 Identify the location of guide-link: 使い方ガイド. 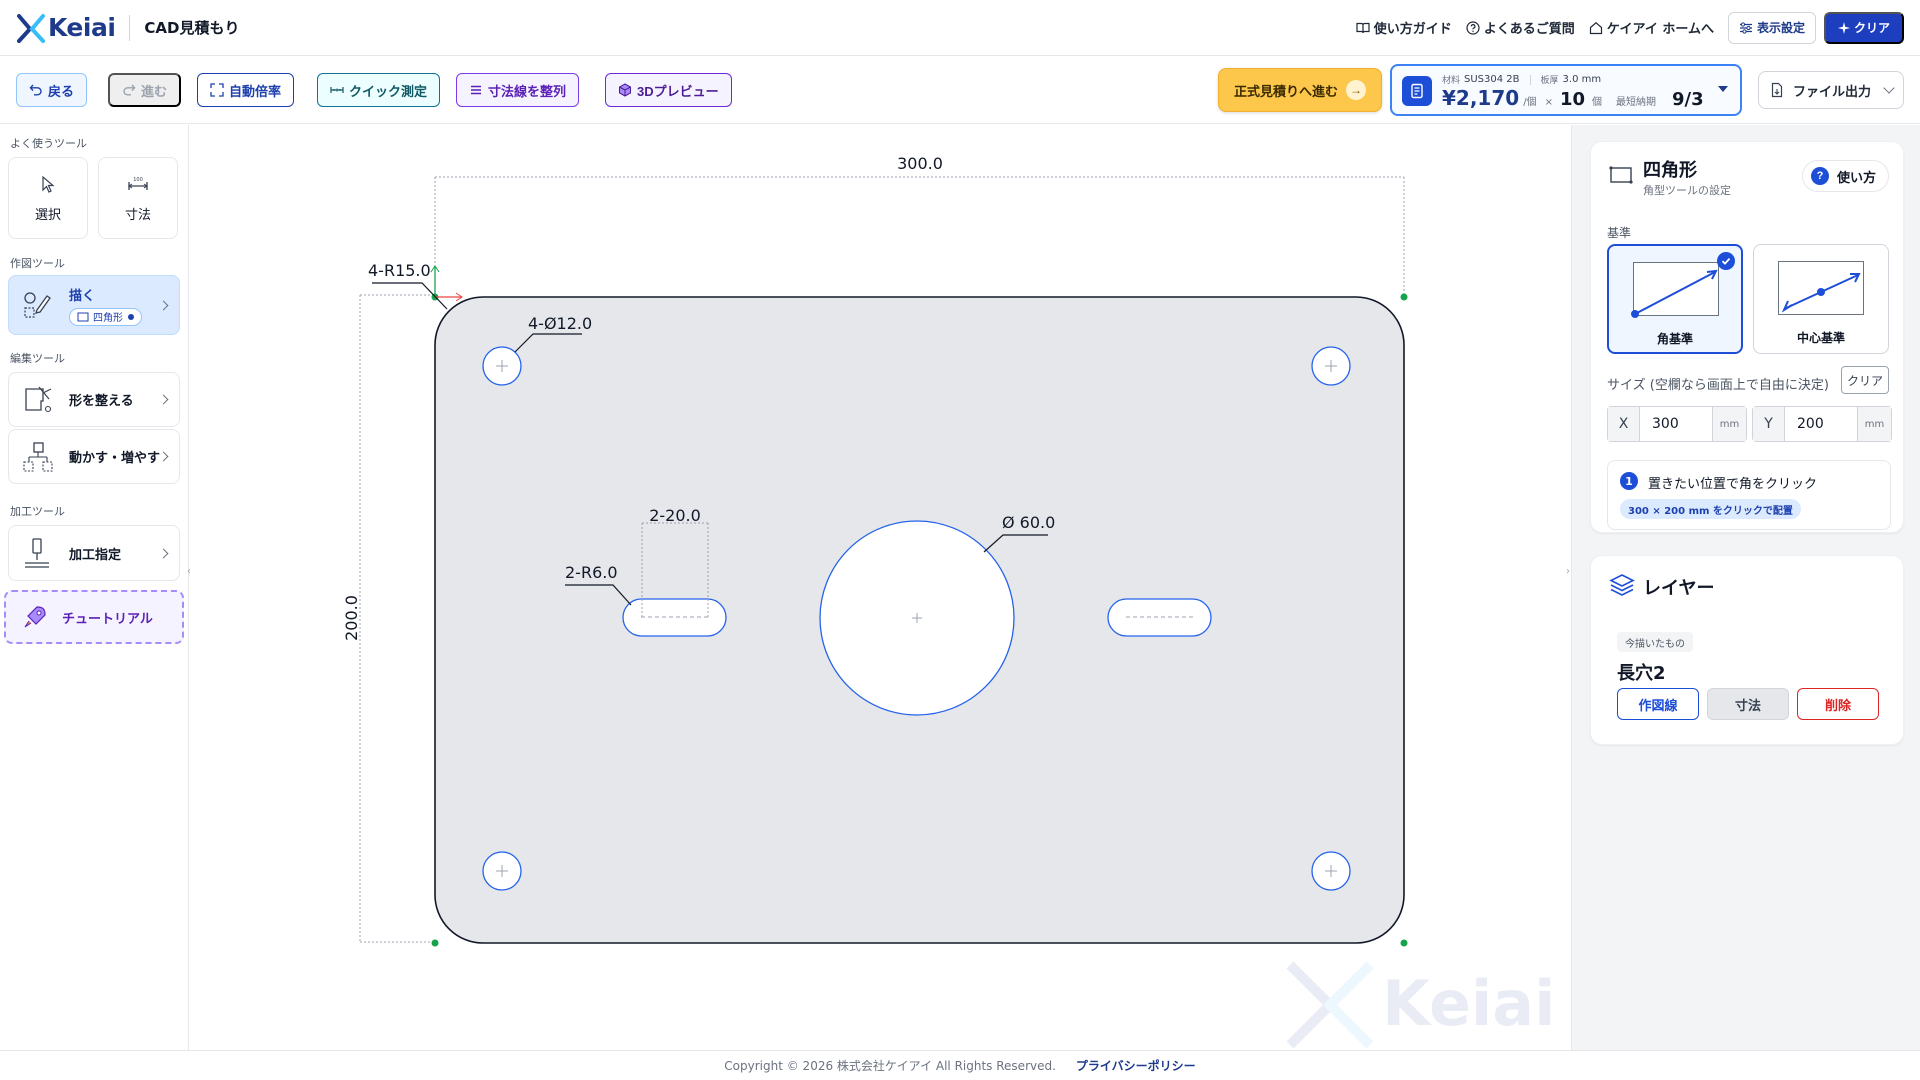
(1404, 27).